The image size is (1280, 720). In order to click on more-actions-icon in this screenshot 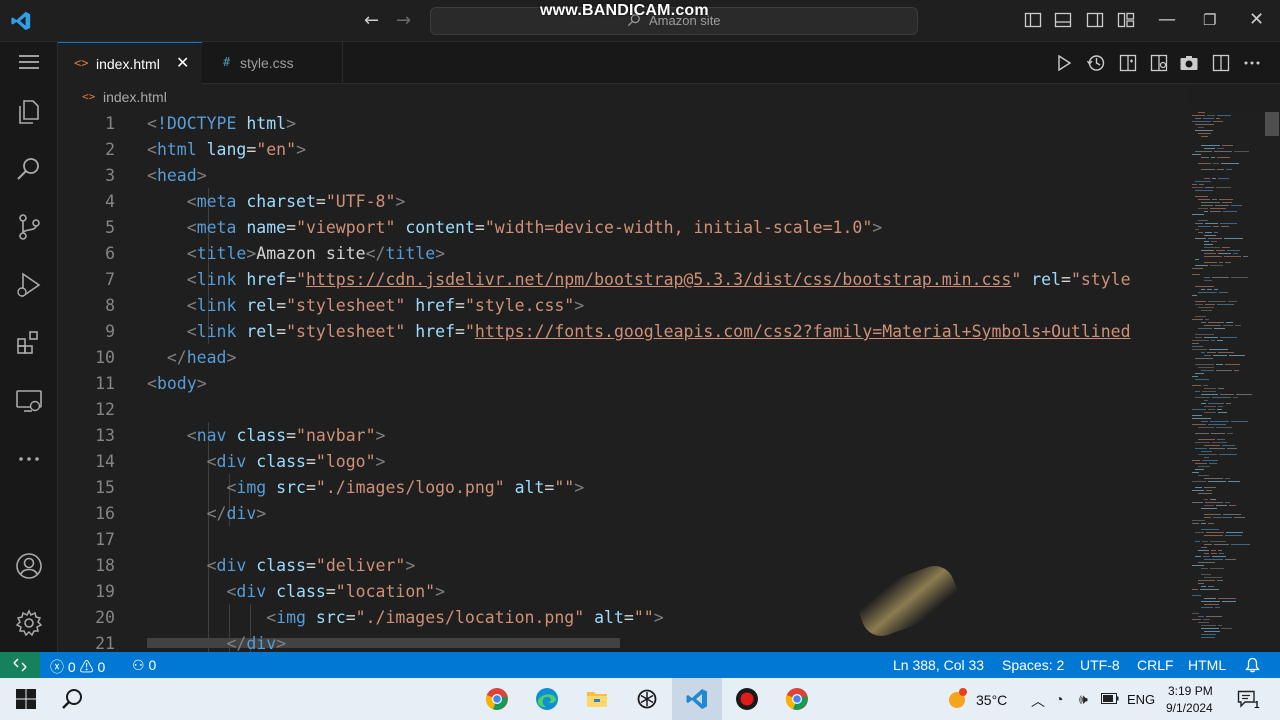, I will do `click(1252, 63)`.